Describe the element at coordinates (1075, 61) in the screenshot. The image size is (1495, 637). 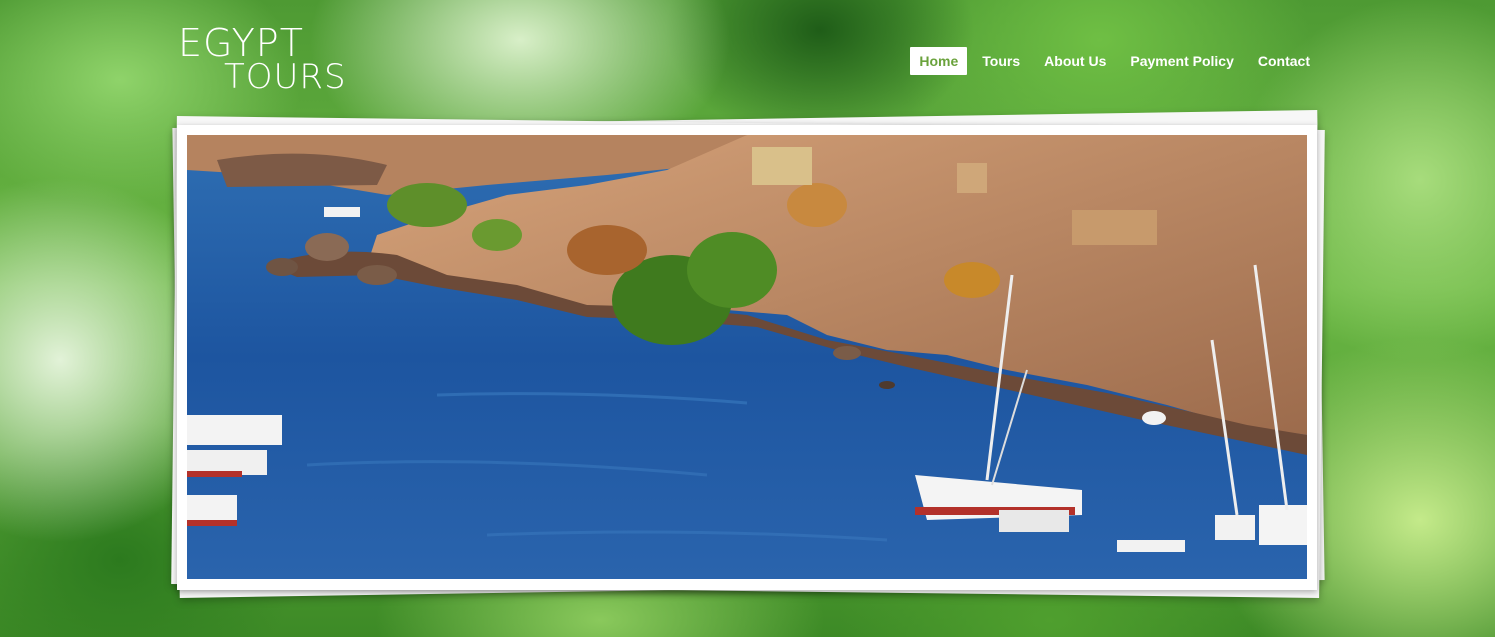
I see `nav-about-us: About Us` at that location.